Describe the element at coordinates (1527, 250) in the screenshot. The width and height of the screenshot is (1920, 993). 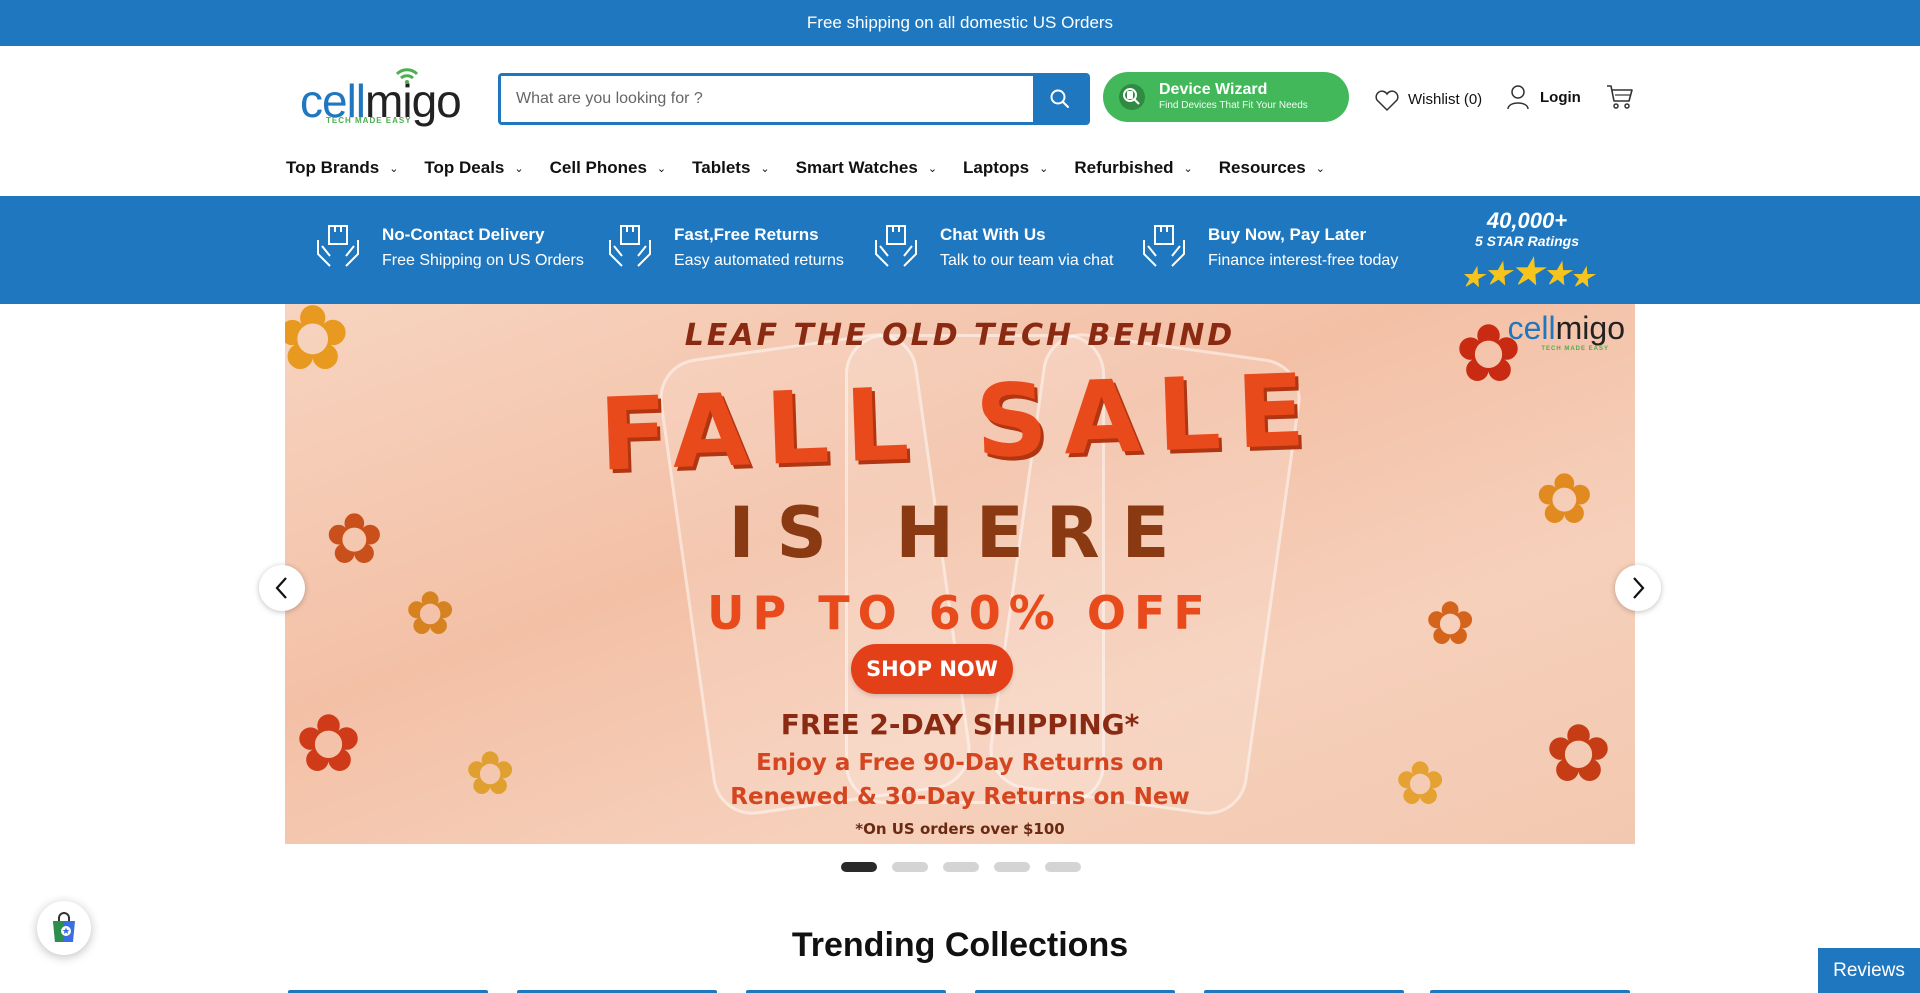
I see `ratings-badge: 40,000+ 5 STAR Ratings ★ ★ ★ ★ ★` at that location.